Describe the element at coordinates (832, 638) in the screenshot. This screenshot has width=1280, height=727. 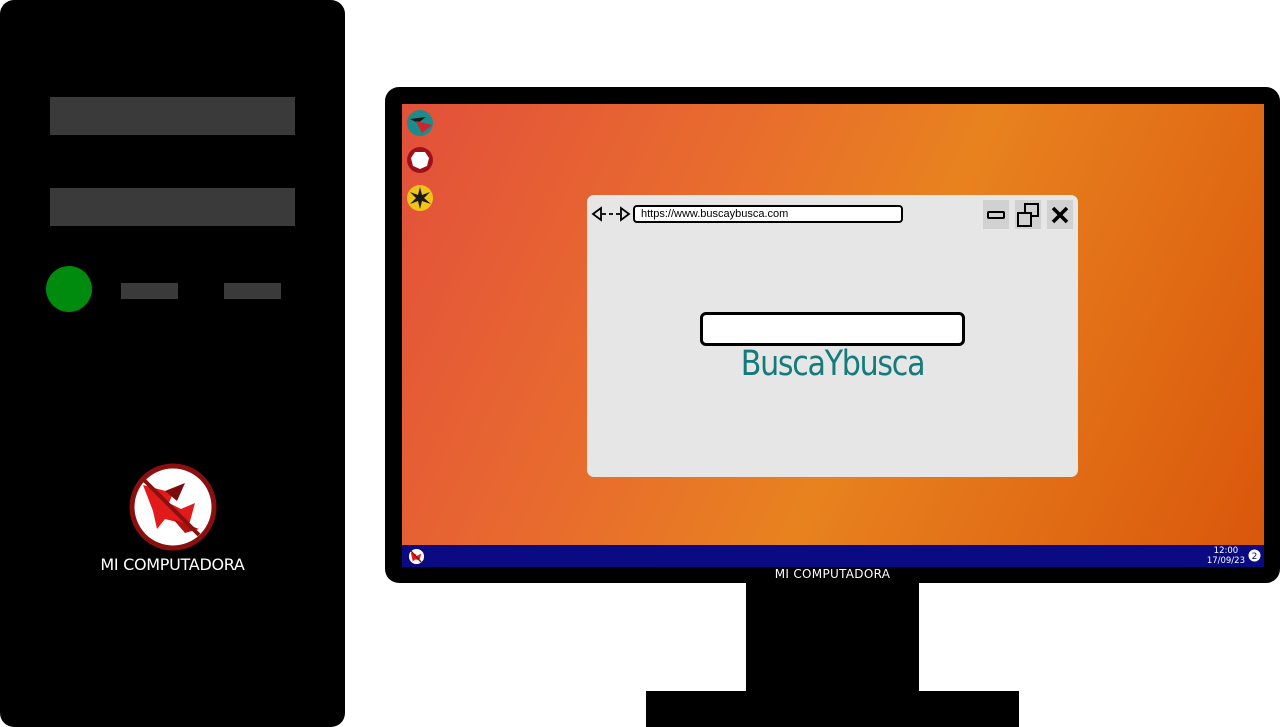
I see `monitor-stand-neck` at that location.